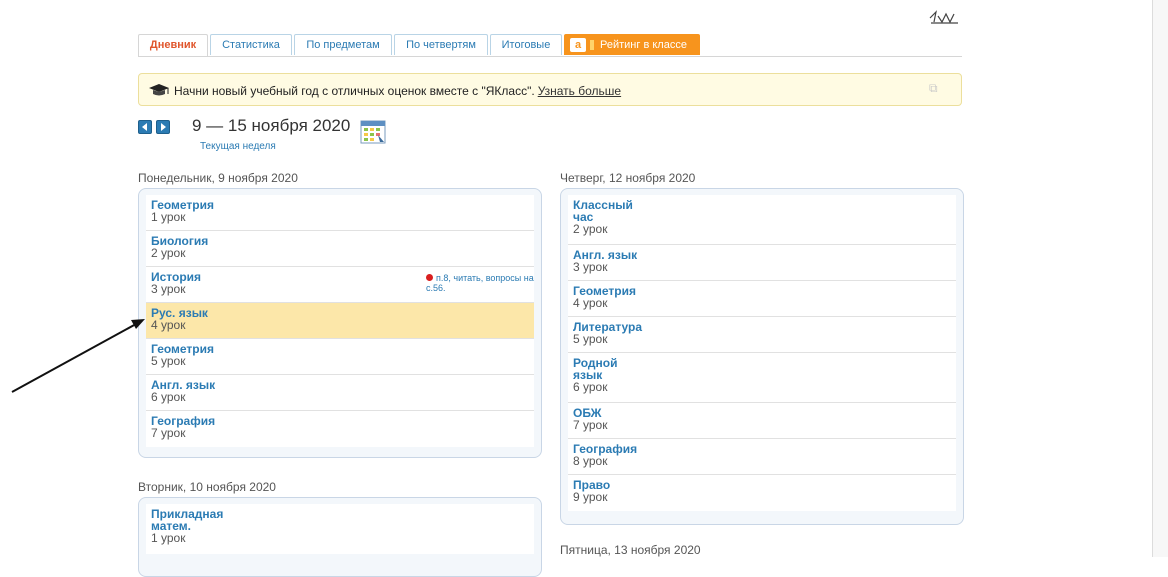 Image resolution: width=1168 pixels, height=577 pixels. I want to click on lesson-number: 9 урок, so click(590, 497).